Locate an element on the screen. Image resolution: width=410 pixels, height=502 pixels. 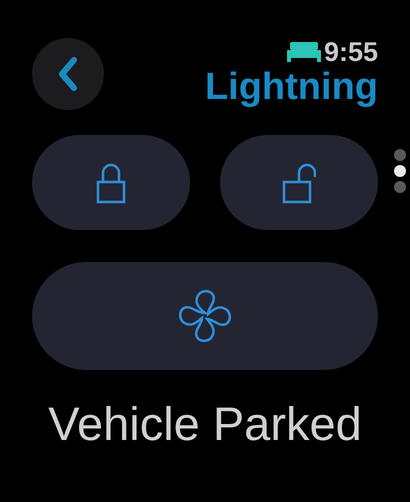
chevron-left-icon is located at coordinates (68, 74).